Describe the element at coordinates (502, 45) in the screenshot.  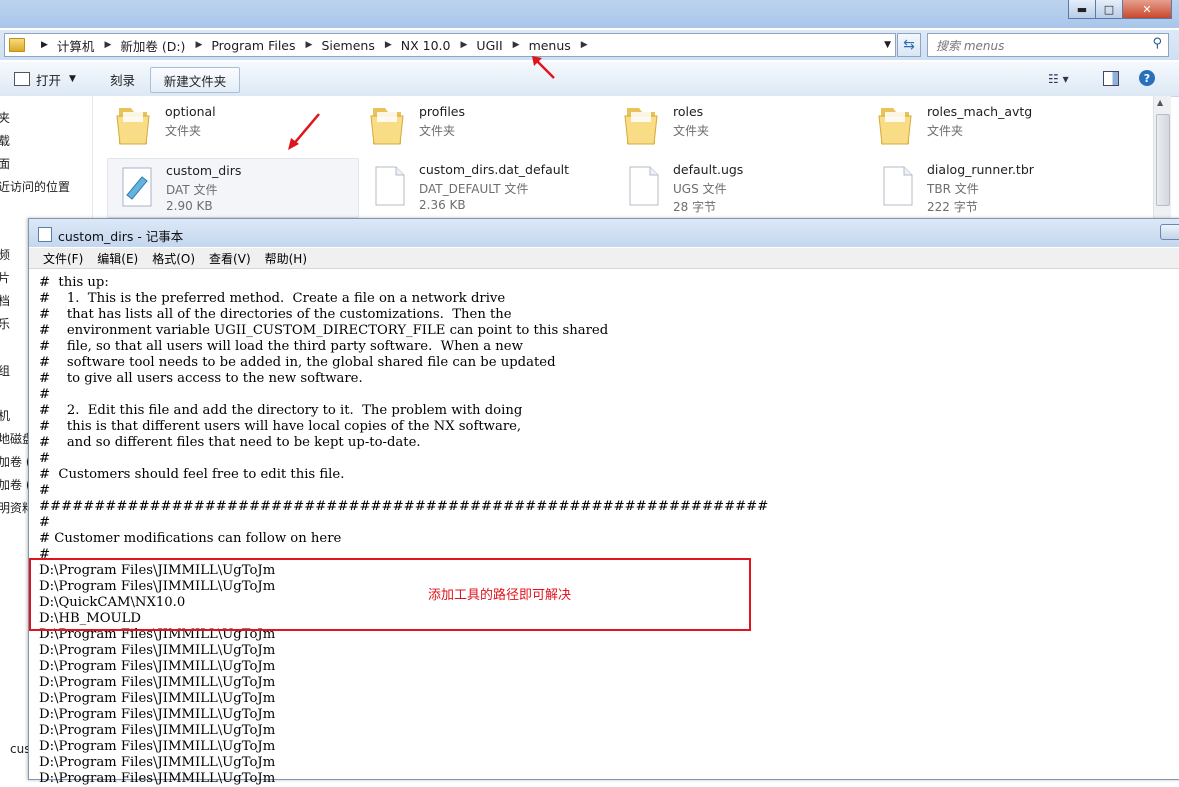
I see `breadcrumb-item: UGII ▶` at that location.